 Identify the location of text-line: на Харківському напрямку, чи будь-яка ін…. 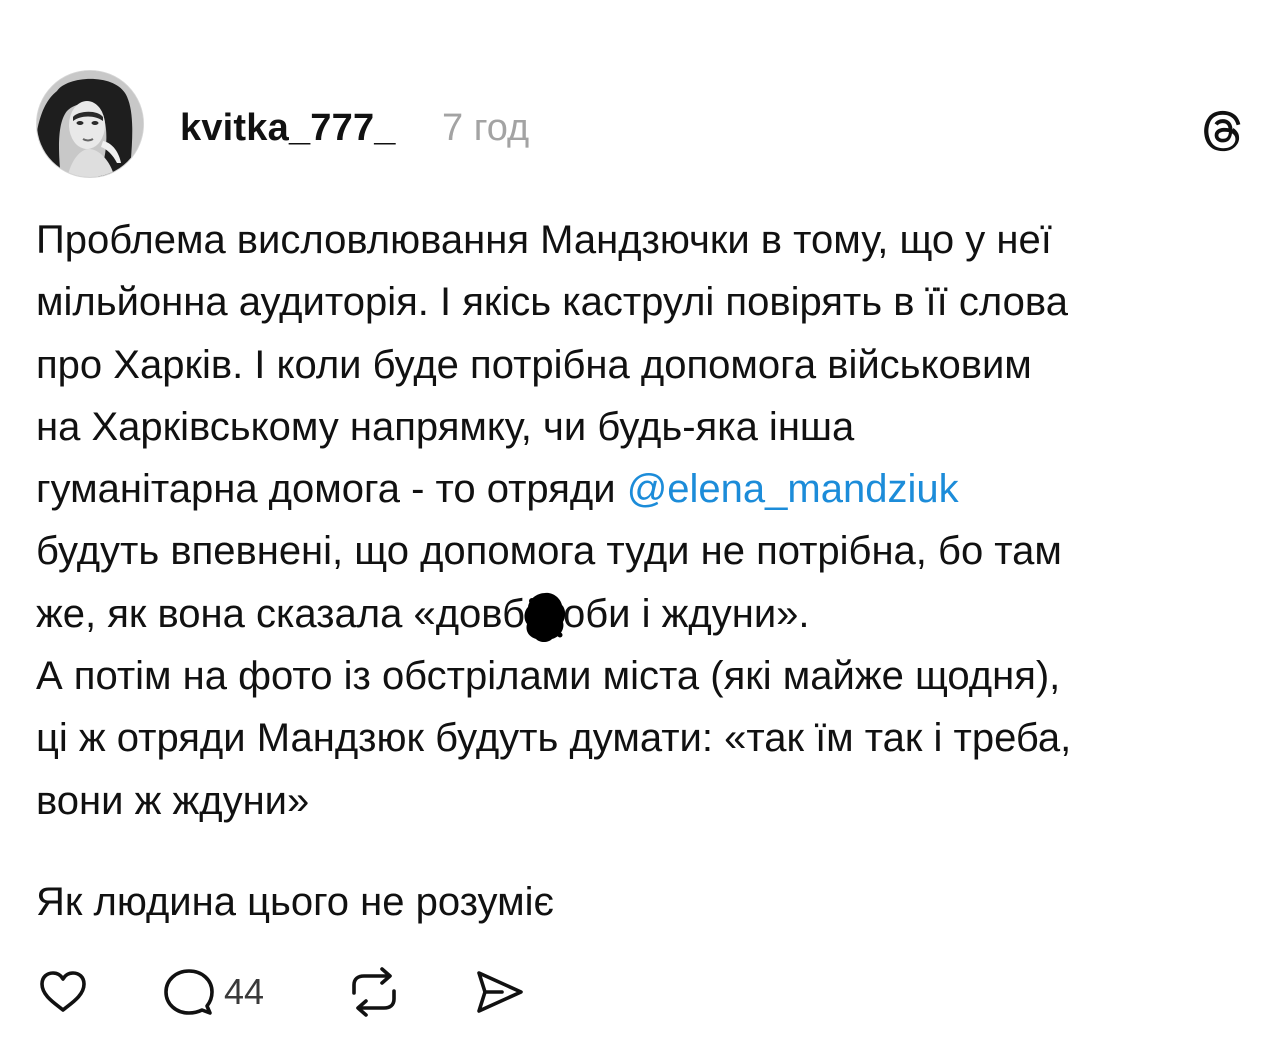
(445, 426).